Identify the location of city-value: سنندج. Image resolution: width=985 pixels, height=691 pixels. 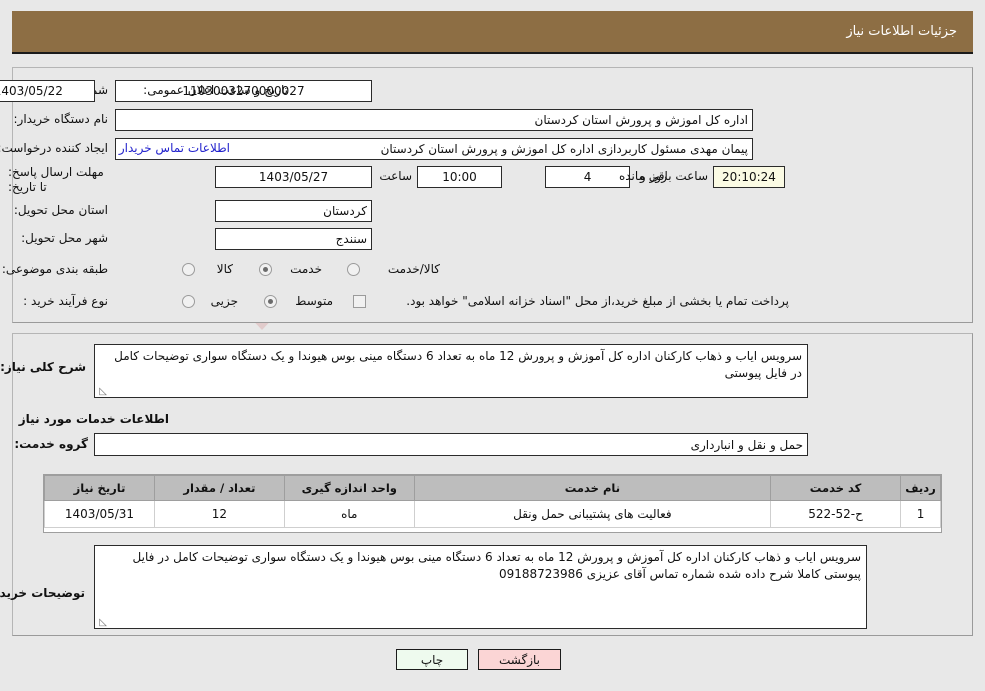
(293, 239).